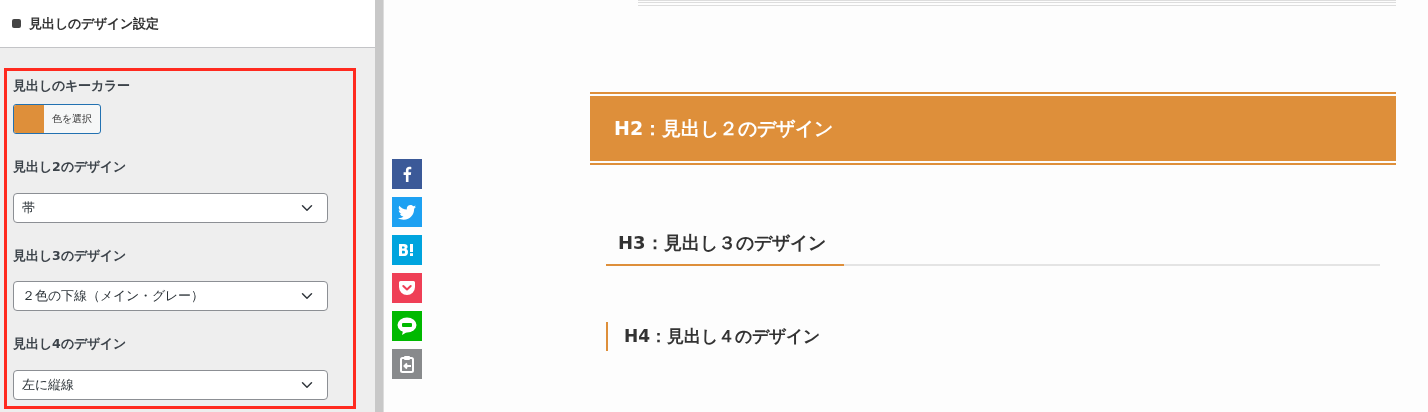 This screenshot has width=1428, height=412. I want to click on heading-text: H3：見出し３のデザイン, so click(722, 242).